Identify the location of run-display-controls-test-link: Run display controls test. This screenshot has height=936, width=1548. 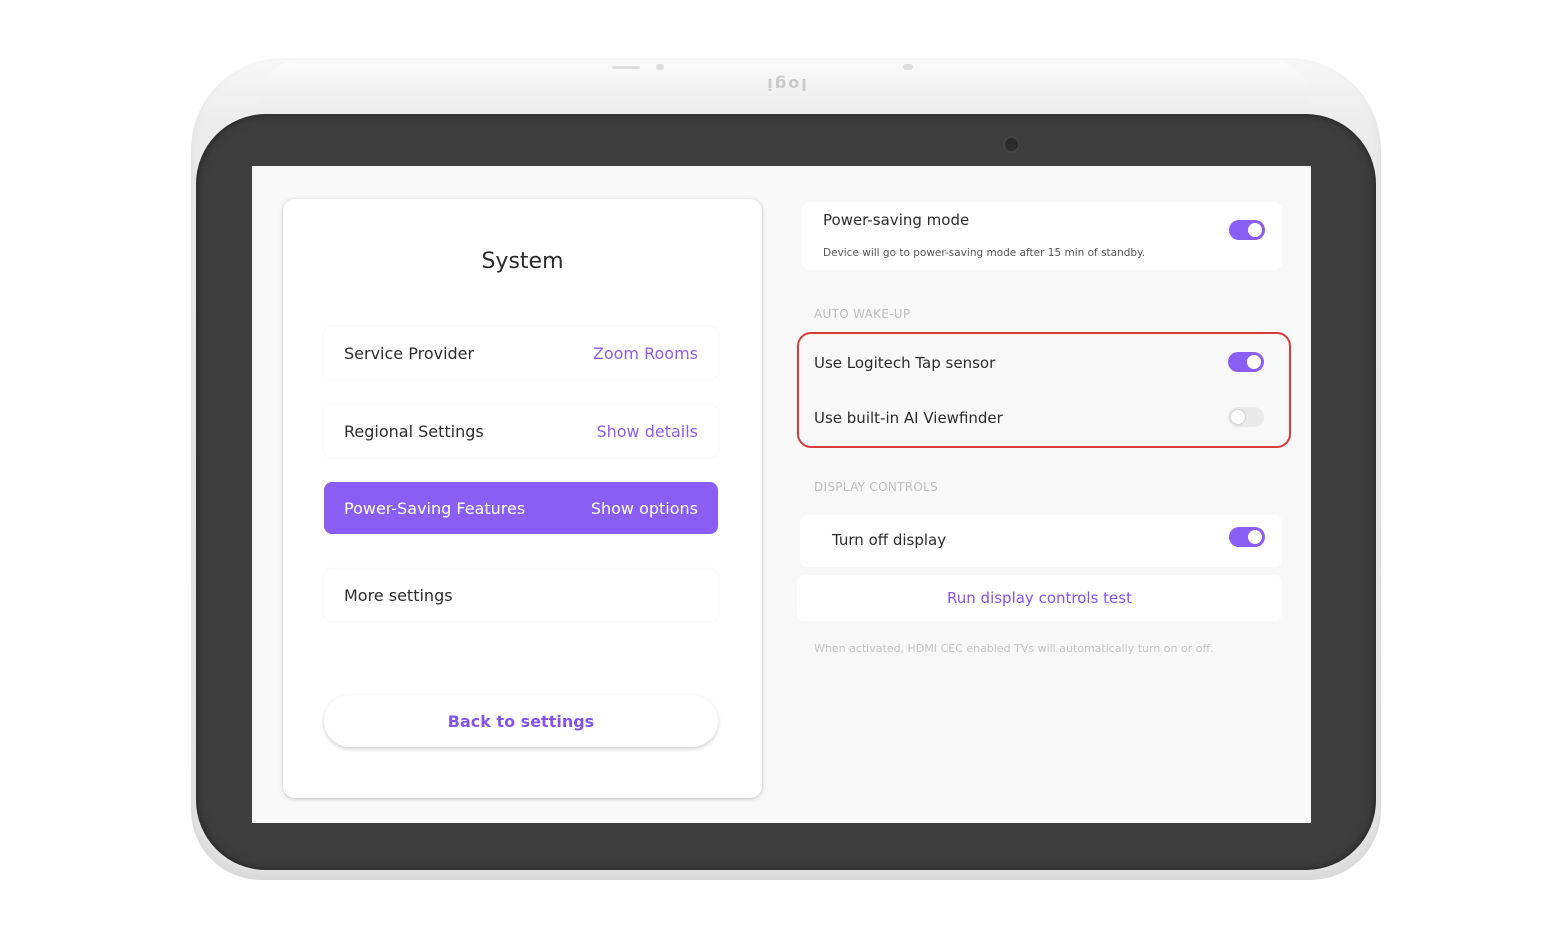
(1039, 598).